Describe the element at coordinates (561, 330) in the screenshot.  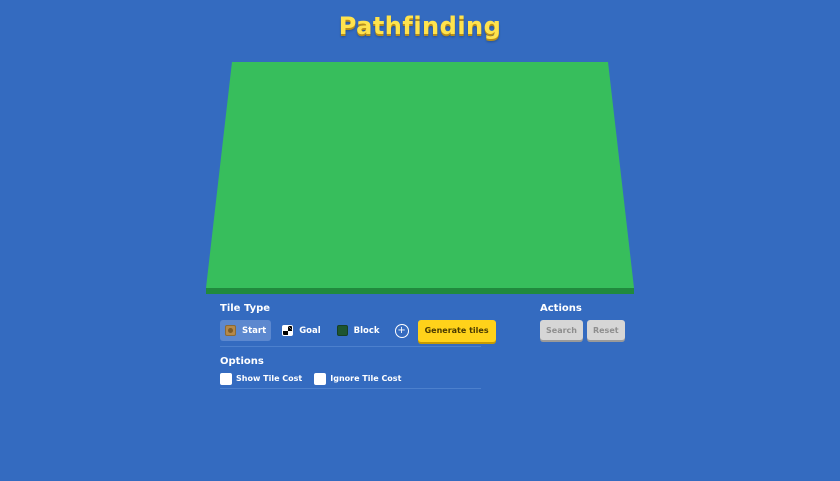
I see `search-button: Search` at that location.